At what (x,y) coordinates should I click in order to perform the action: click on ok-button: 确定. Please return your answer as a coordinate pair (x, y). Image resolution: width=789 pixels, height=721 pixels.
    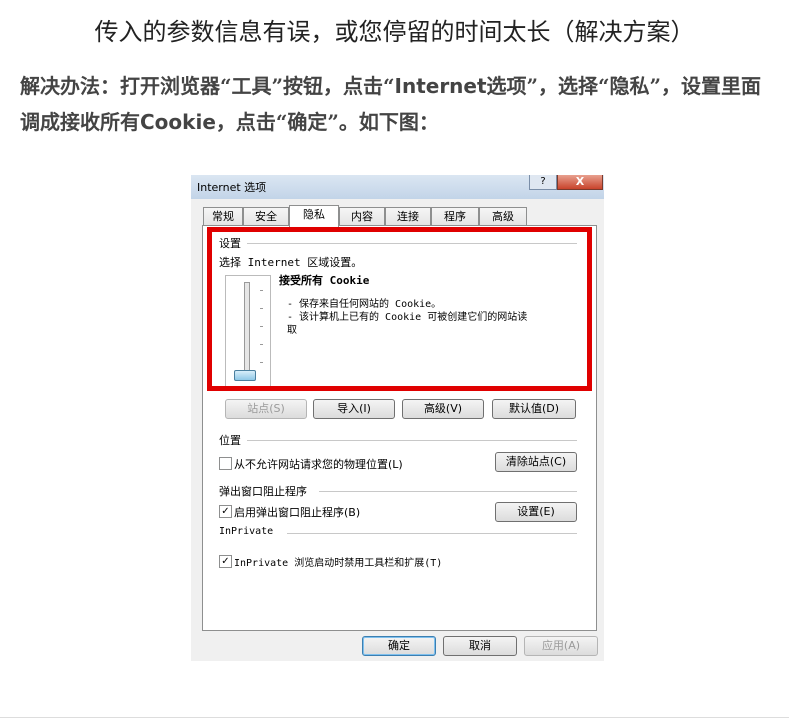
    Looking at the image, I should click on (399, 646).